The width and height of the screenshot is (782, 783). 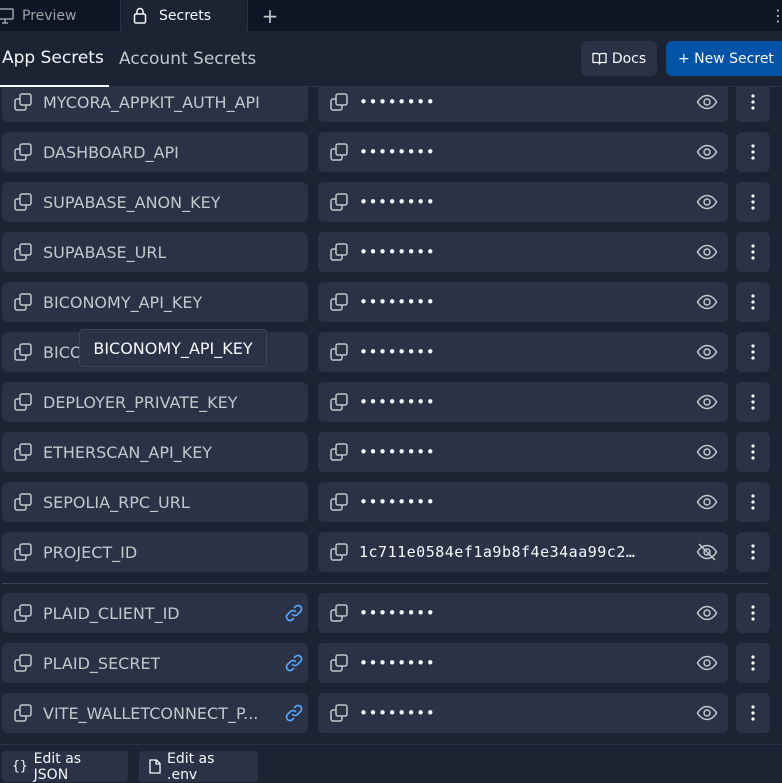 I want to click on tab-app-secrets: App Secrets, so click(x=54, y=59).